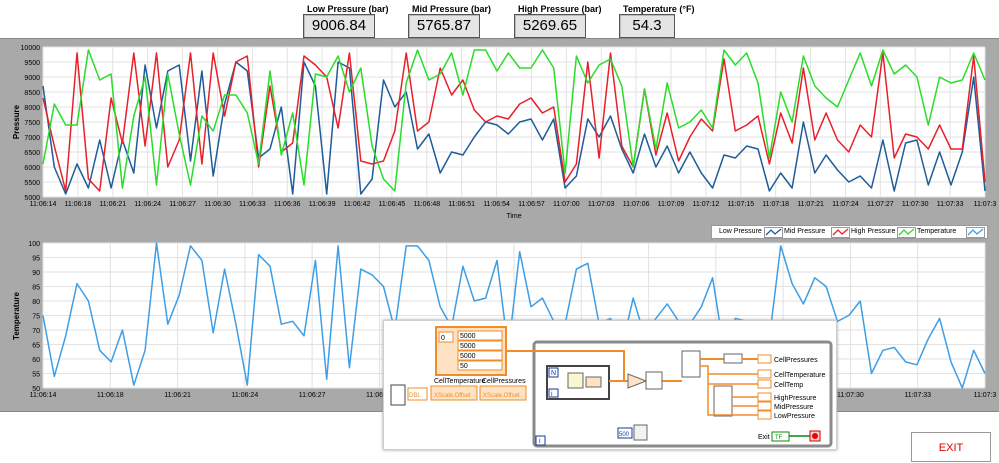 The width and height of the screenshot is (999, 463). Describe the element at coordinates (501, 396) in the screenshot. I see `xscale-offset-2: XScale.Offset` at that location.